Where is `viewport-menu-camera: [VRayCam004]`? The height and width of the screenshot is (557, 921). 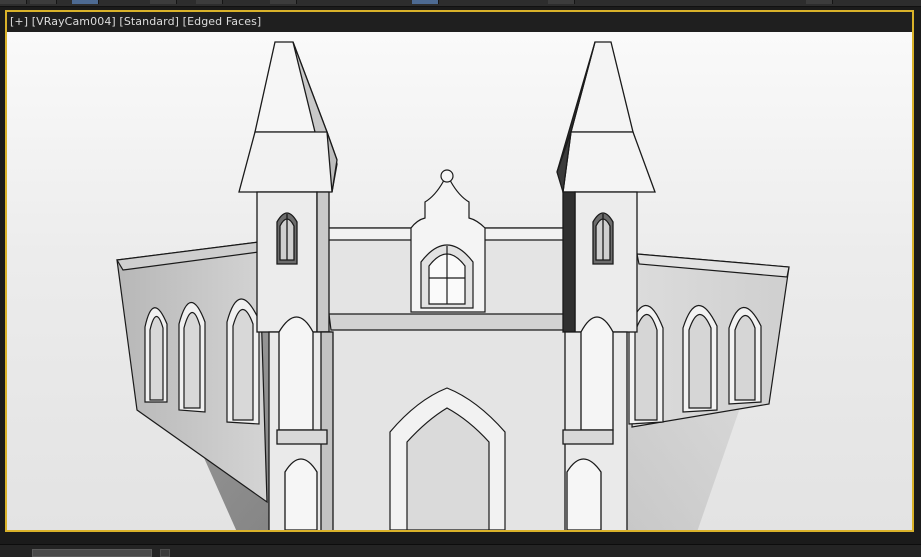 viewport-menu-camera: [VRayCam004] is located at coordinates (74, 21).